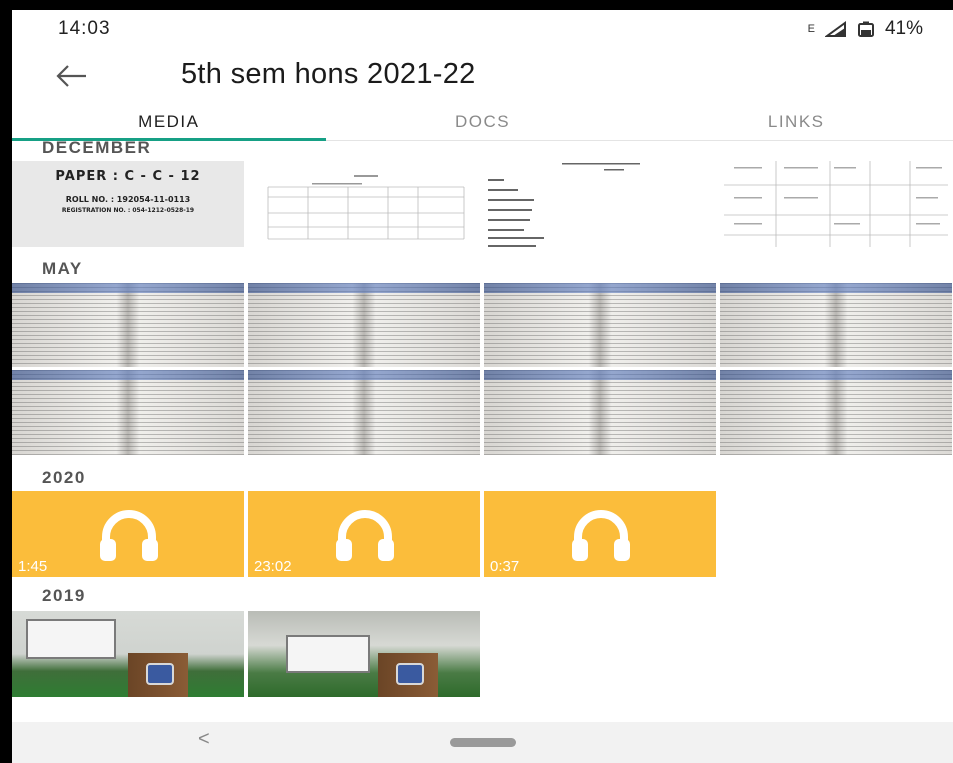  I want to click on paper-registration-text: REGISTRATION NO. : 054-1212-0528-19, so click(128, 210).